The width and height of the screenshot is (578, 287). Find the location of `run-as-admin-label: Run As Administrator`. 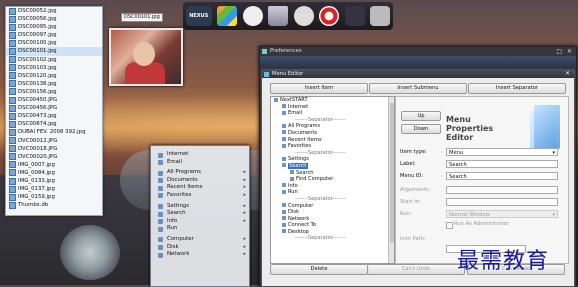

run-as-admin-label: Run As Administrator is located at coordinates (481, 224).